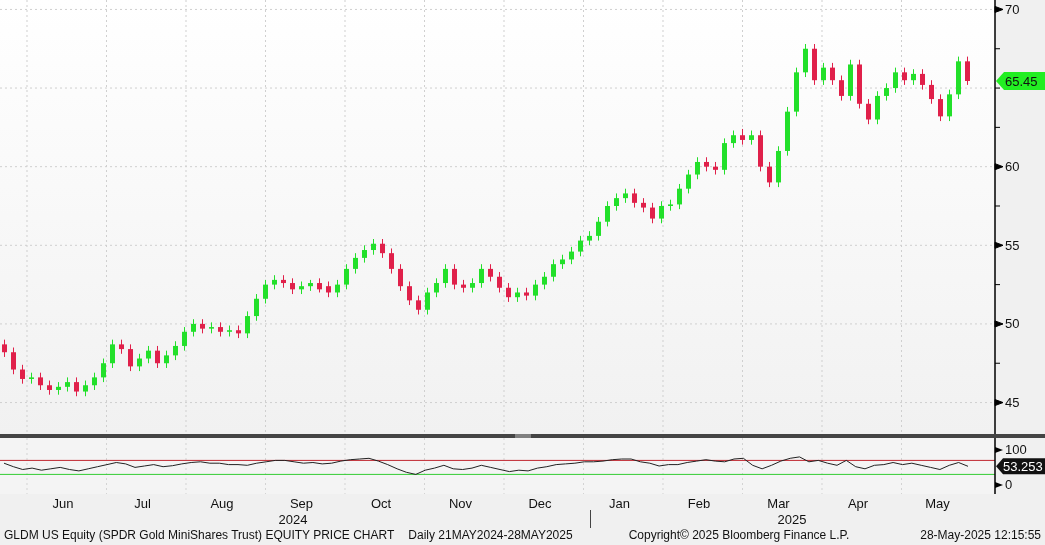 This screenshot has width=1045, height=545. What do you see at coordinates (381, 503) in the screenshot?
I see `month-label: Oct` at bounding box center [381, 503].